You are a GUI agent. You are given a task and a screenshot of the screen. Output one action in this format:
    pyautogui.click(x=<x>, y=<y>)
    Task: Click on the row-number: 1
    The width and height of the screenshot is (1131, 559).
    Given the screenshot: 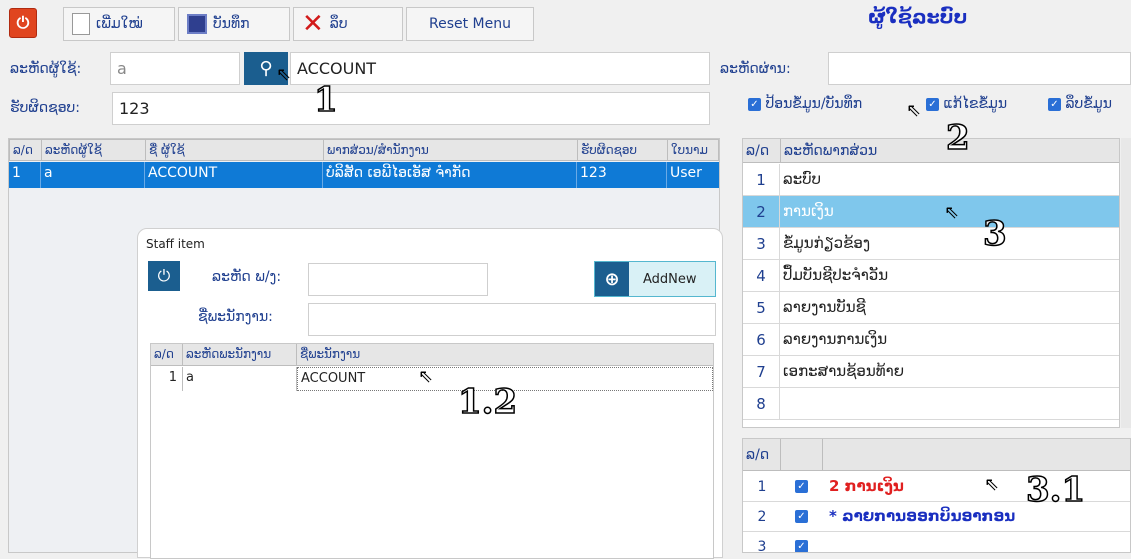 What is the action you would take?
    pyautogui.click(x=761, y=180)
    